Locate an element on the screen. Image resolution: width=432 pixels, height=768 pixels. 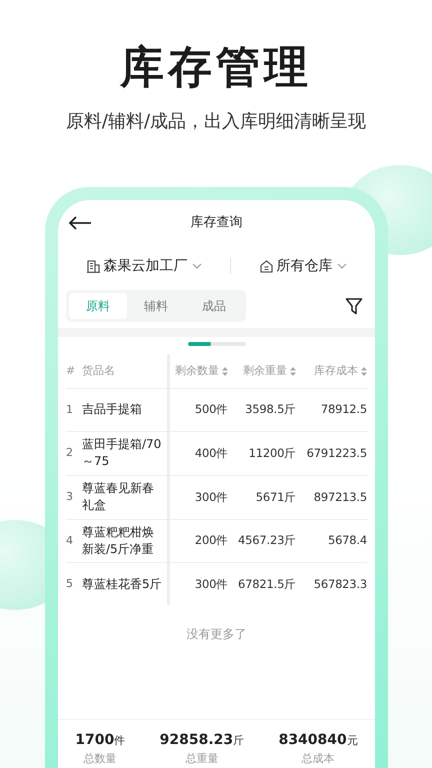
house-icon is located at coordinates (266, 266).